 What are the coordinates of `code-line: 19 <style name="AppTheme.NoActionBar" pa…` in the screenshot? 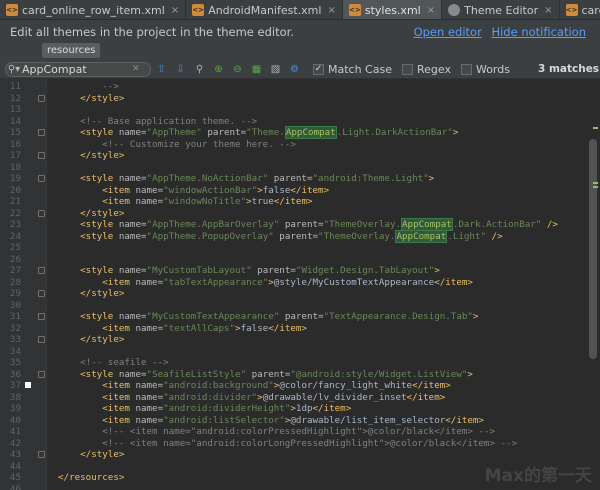 It's located at (300, 179).